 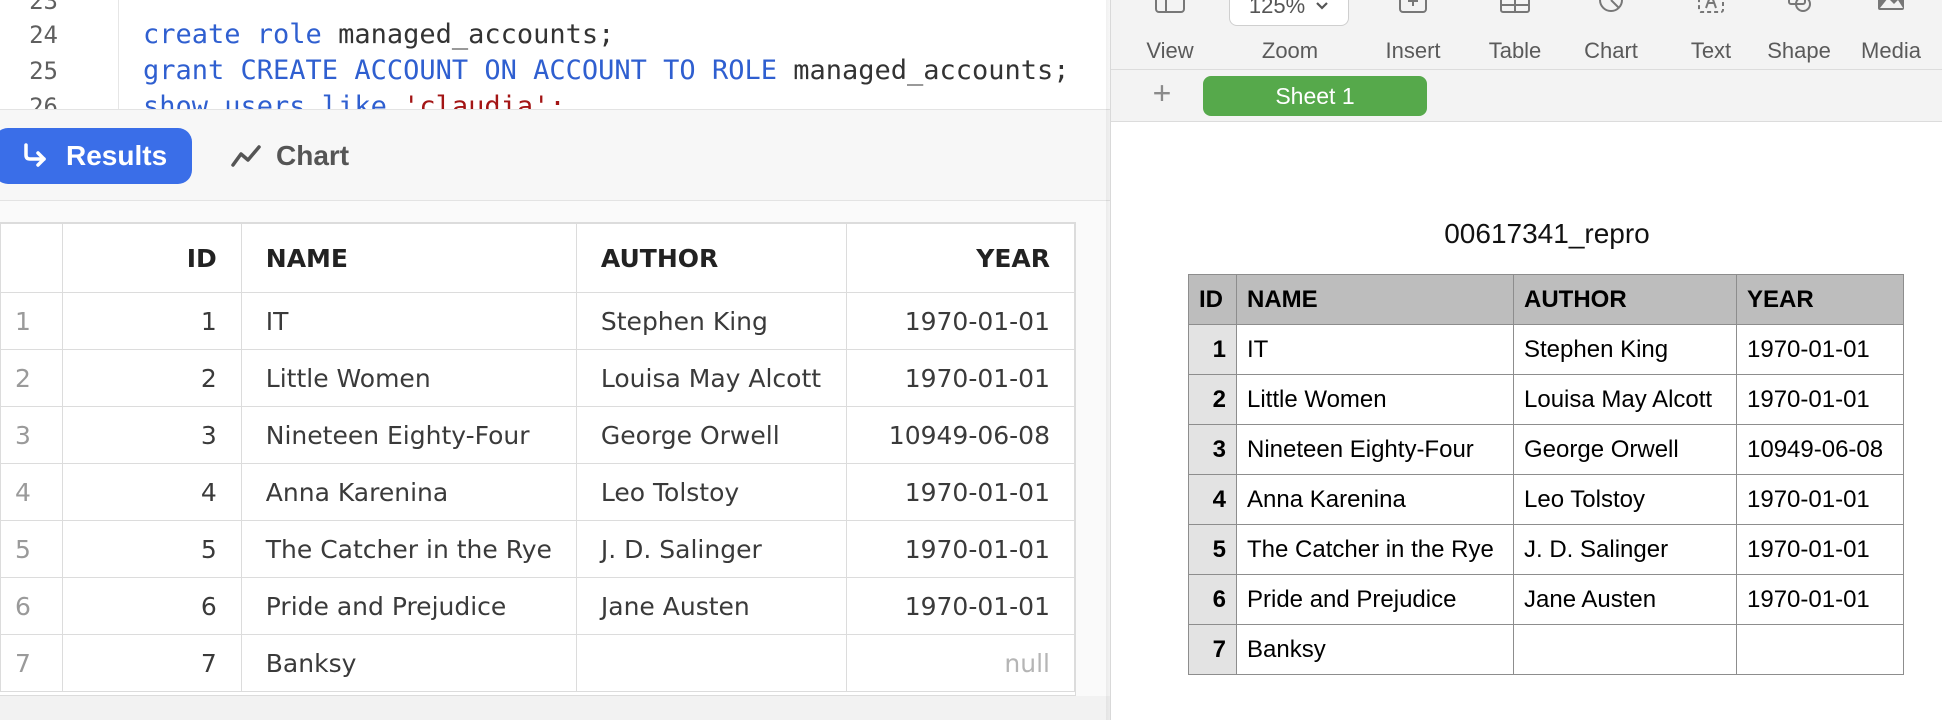 What do you see at coordinates (1413, 35) in the screenshot?
I see `toolbar-insert-button: Insert` at bounding box center [1413, 35].